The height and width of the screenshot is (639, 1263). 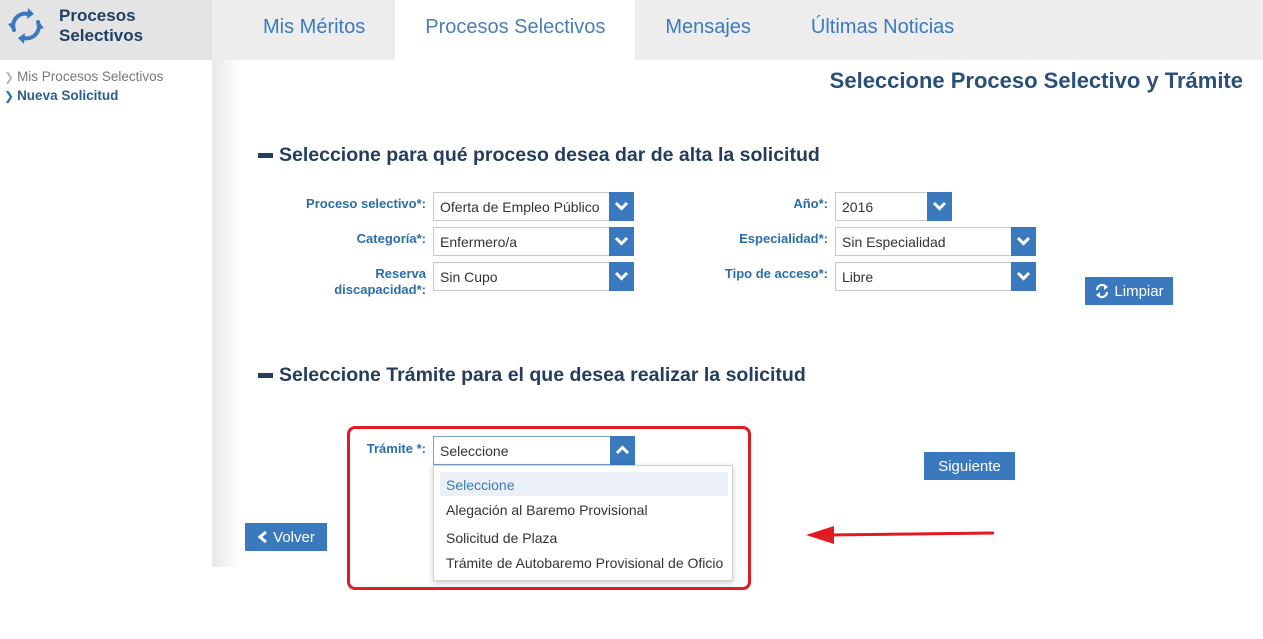 I want to click on tab-procesos-selectivos: Procesos Selectivos, so click(x=515, y=30).